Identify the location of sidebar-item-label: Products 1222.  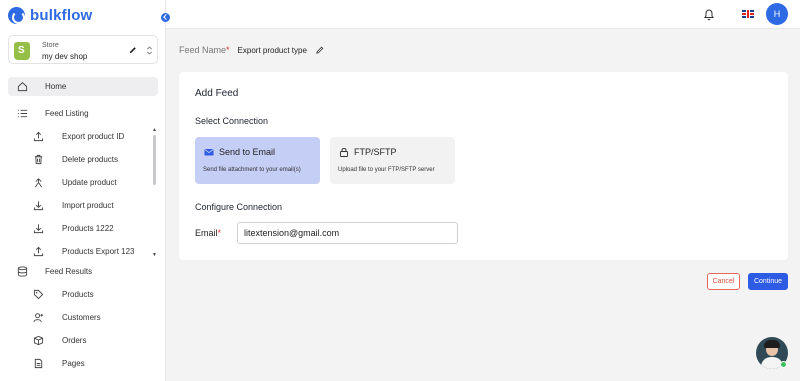
(88, 228).